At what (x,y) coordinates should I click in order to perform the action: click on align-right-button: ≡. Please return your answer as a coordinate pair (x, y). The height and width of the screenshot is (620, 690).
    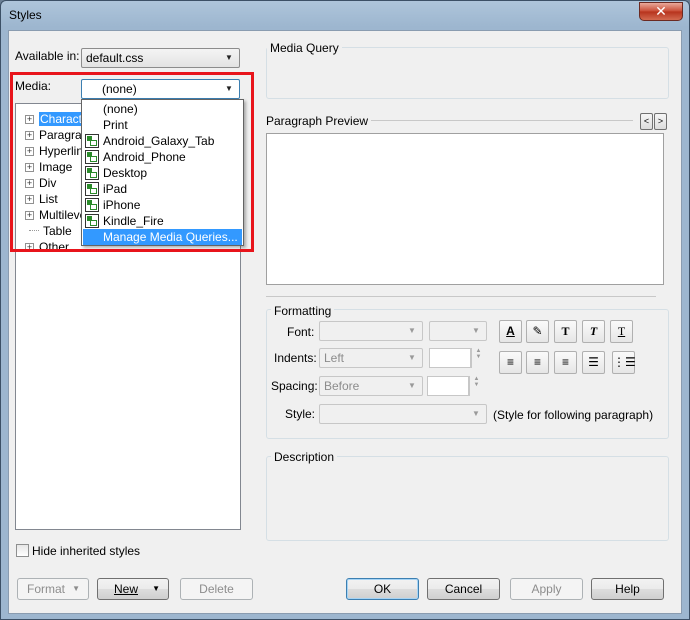
    Looking at the image, I should click on (565, 362).